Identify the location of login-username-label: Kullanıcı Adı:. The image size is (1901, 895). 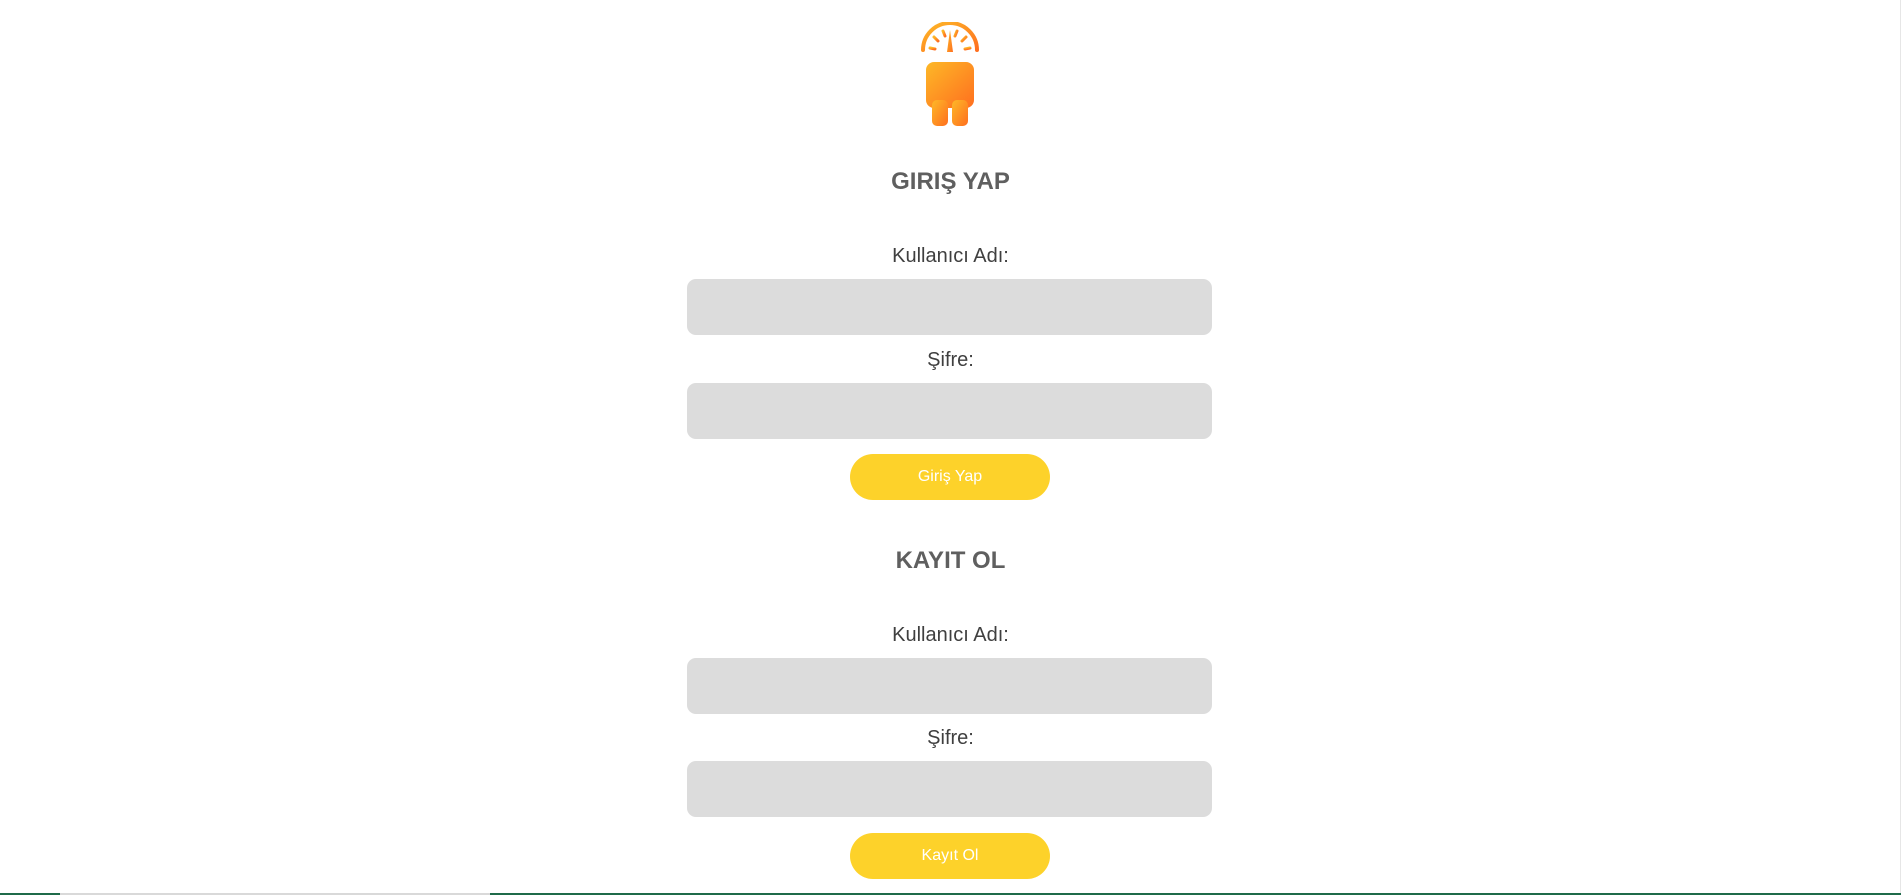
(950, 256).